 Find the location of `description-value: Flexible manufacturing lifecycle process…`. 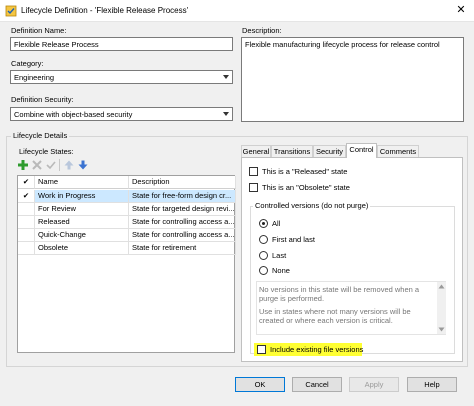

description-value: Flexible manufacturing lifecycle process… is located at coordinates (342, 44).